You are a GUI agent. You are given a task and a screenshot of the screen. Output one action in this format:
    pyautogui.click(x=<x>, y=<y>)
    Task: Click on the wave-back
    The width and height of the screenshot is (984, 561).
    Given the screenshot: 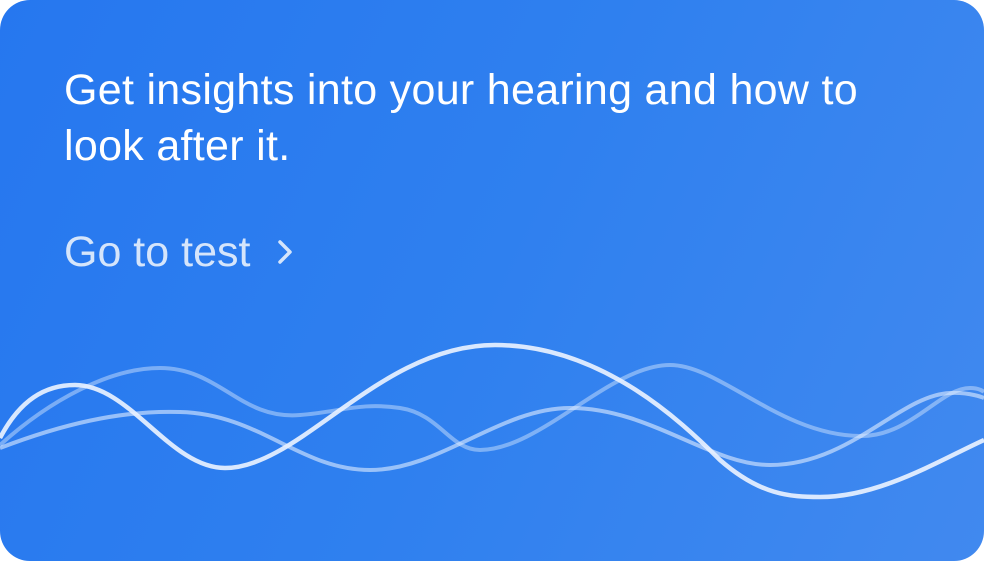 What is the action you would take?
    pyautogui.click(x=492, y=431)
    